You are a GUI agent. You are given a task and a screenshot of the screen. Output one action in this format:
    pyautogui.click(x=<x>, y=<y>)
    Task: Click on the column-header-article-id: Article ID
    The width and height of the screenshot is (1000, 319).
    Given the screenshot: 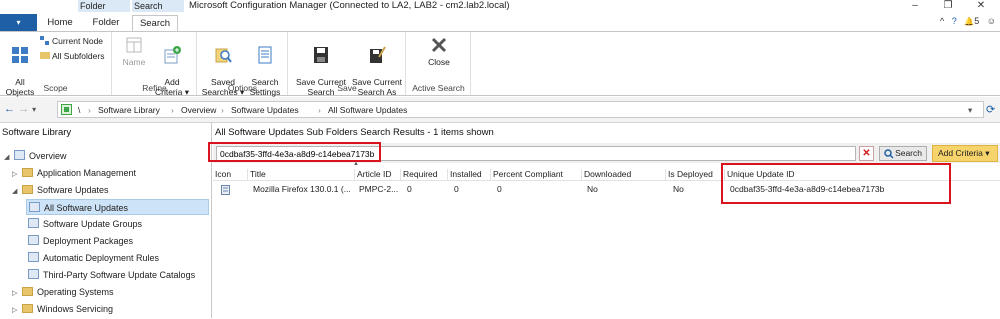 What is the action you would take?
    pyautogui.click(x=372, y=175)
    